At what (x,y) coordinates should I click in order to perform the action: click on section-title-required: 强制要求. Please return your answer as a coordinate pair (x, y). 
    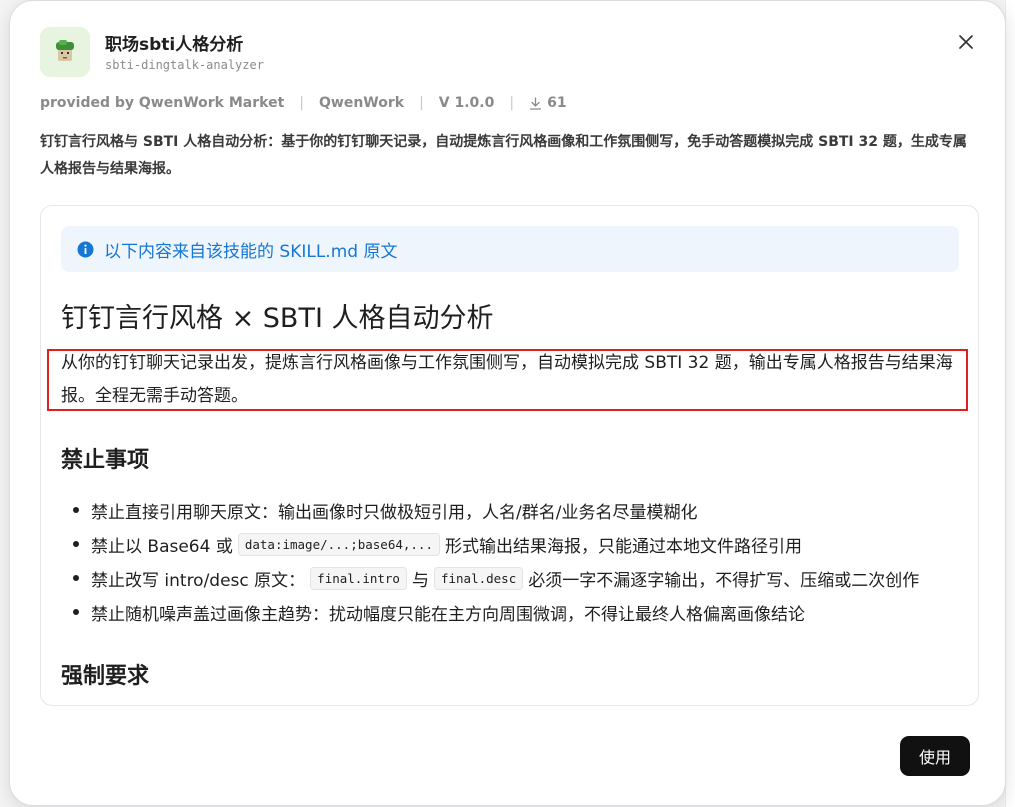
    Looking at the image, I should click on (105, 676).